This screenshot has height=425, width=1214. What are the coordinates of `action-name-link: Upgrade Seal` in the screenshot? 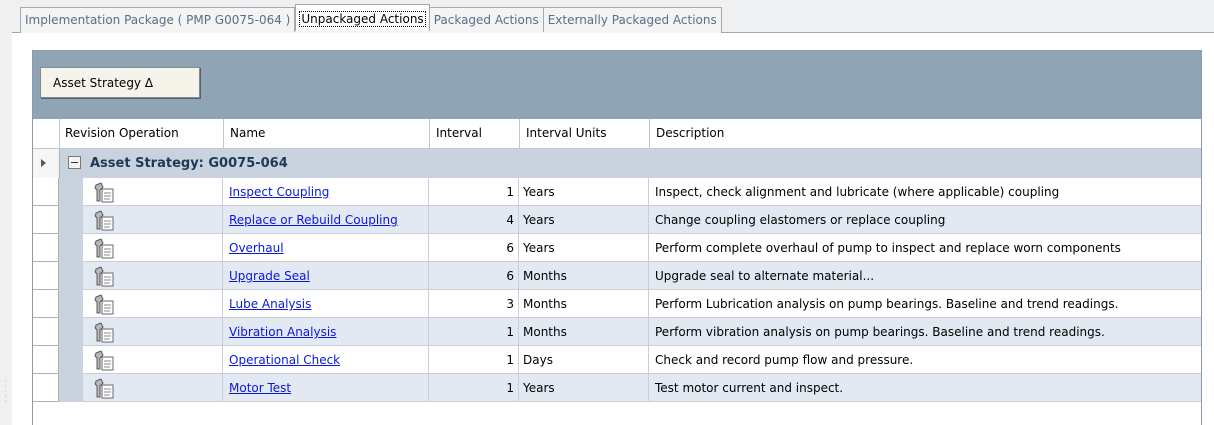 It's located at (269, 276).